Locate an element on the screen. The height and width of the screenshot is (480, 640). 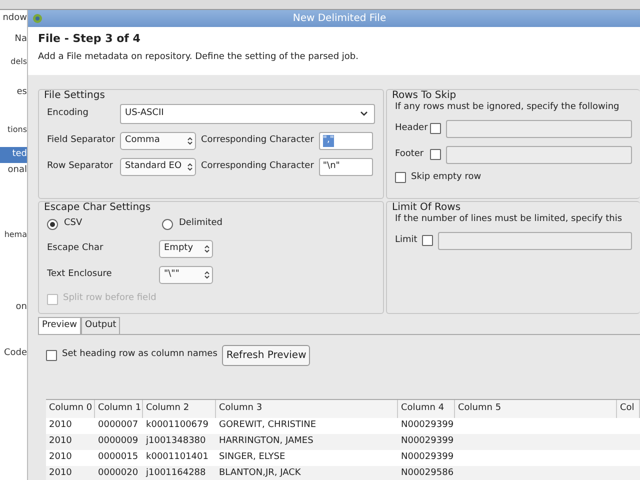
step-description: Add a File metadata on repository. Define the setting of the parsed job. is located at coordinates (199, 58).